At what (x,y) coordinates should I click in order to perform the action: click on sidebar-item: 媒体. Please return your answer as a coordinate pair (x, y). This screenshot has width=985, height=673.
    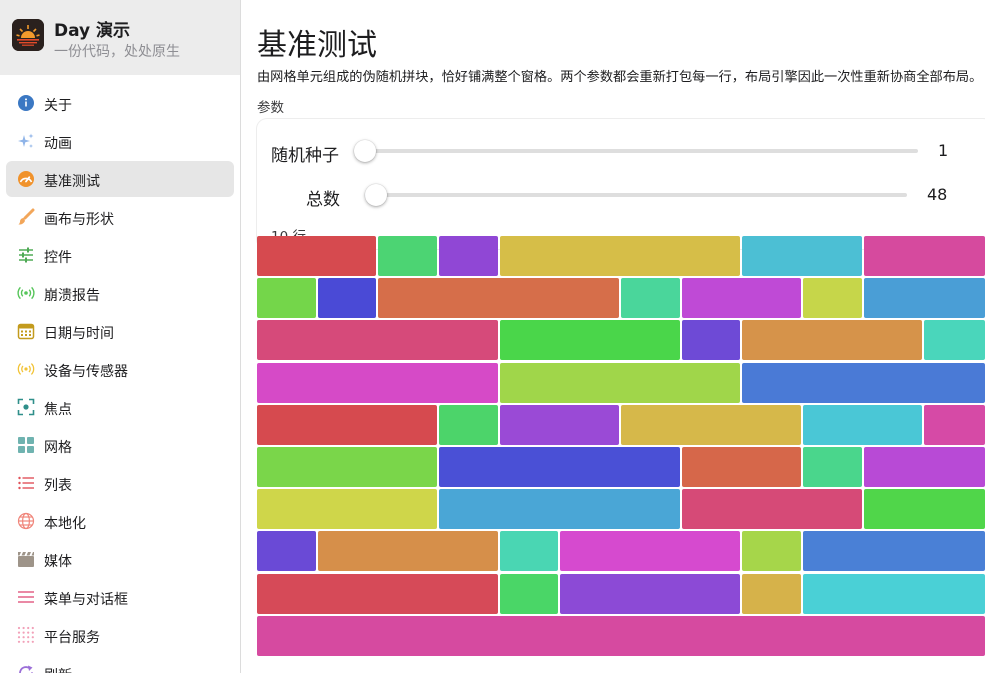
    Looking at the image, I should click on (120, 560).